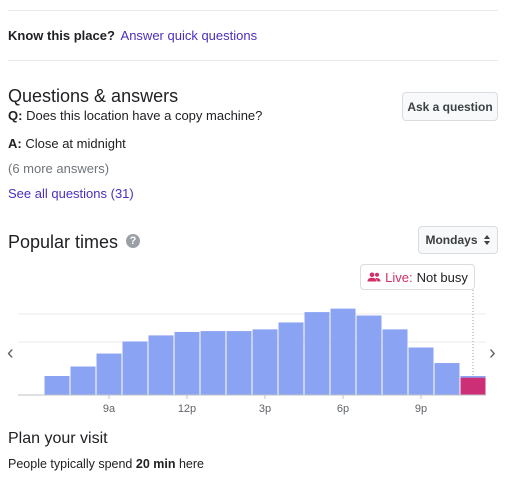 This screenshot has width=507, height=482. Describe the element at coordinates (187, 409) in the screenshot. I see `x-tick-label: 12p` at that location.